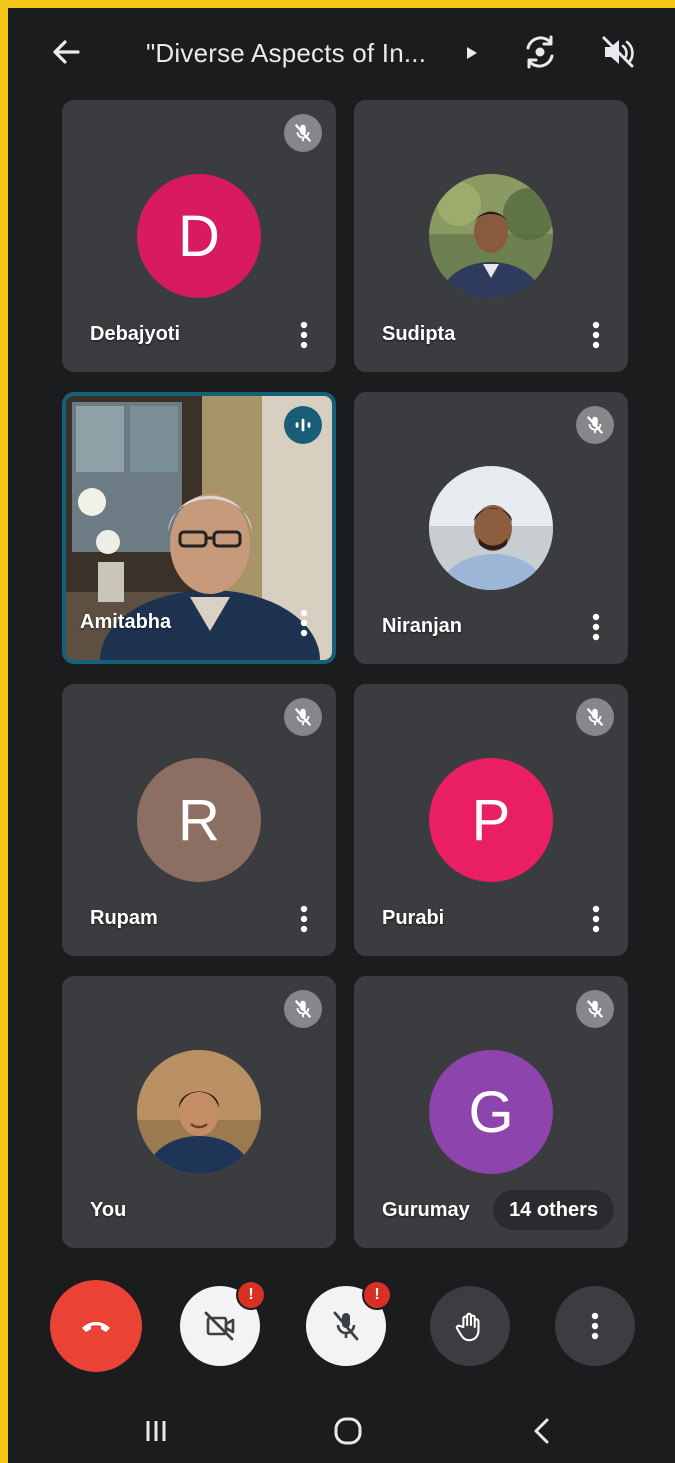  I want to click on more-vert-icon, so click(595, 1326).